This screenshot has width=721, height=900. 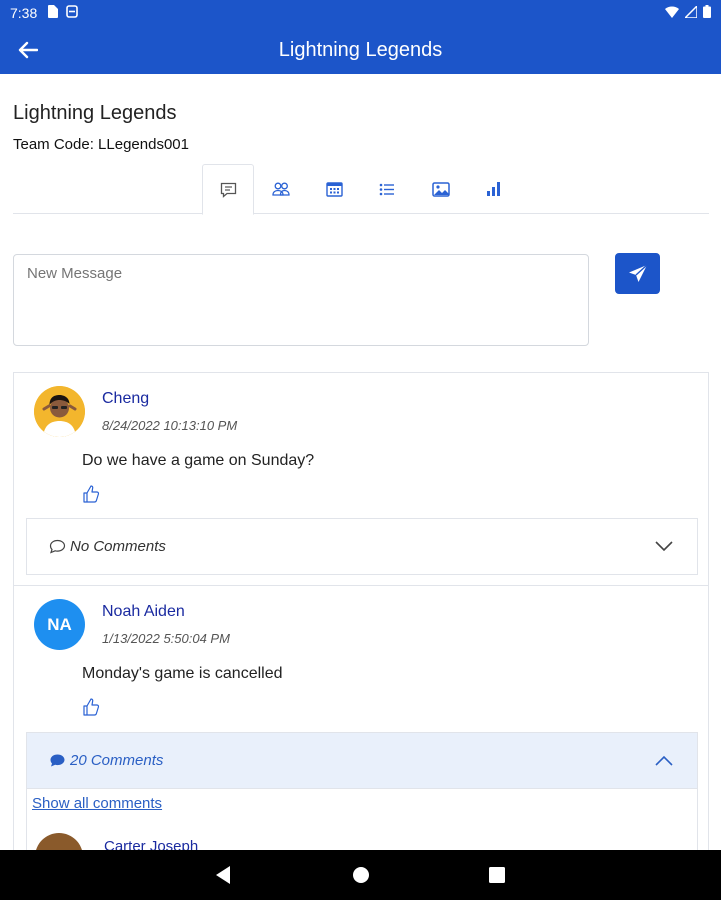 I want to click on chat-icon, so click(x=228, y=190).